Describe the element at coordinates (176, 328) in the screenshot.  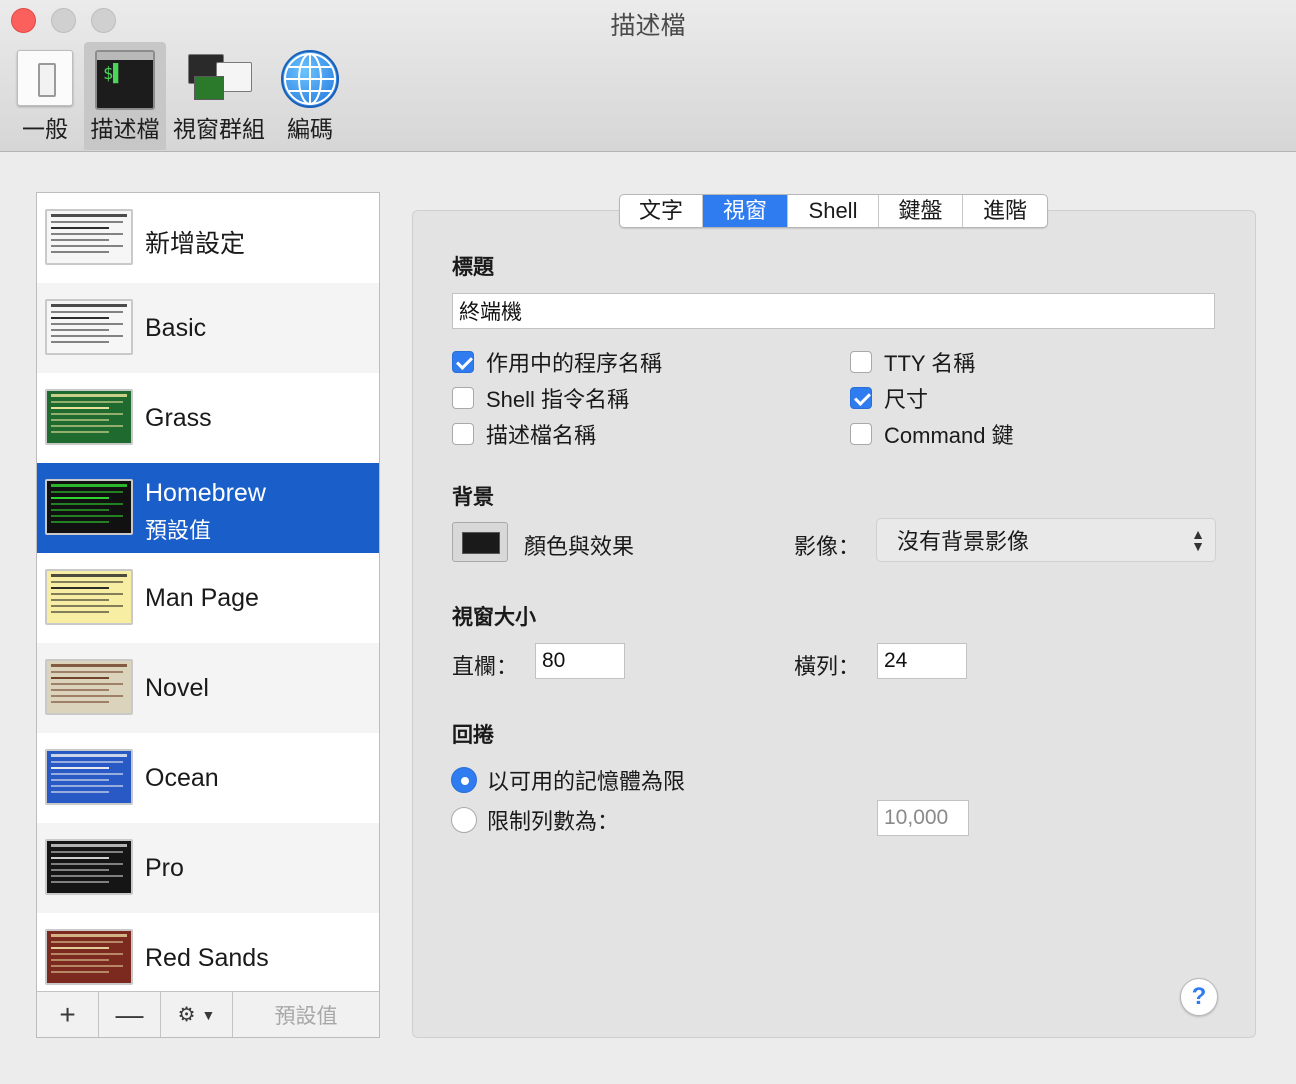
I see `profile-name: Basic` at that location.